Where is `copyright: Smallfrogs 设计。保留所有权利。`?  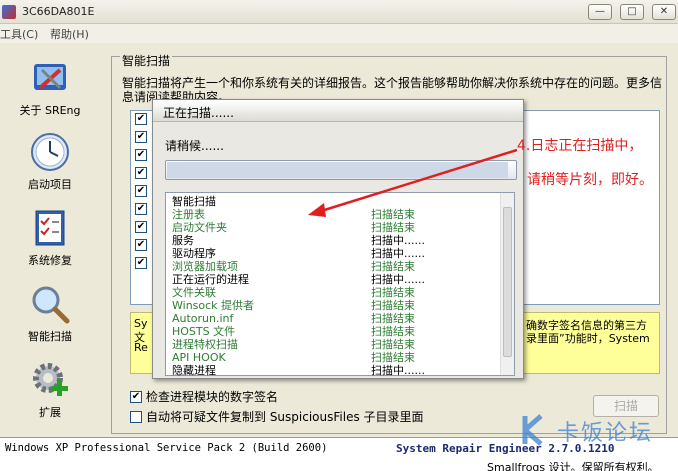 copyright: Smallfrogs 设计。保留所有权利。 is located at coordinates (573, 466).